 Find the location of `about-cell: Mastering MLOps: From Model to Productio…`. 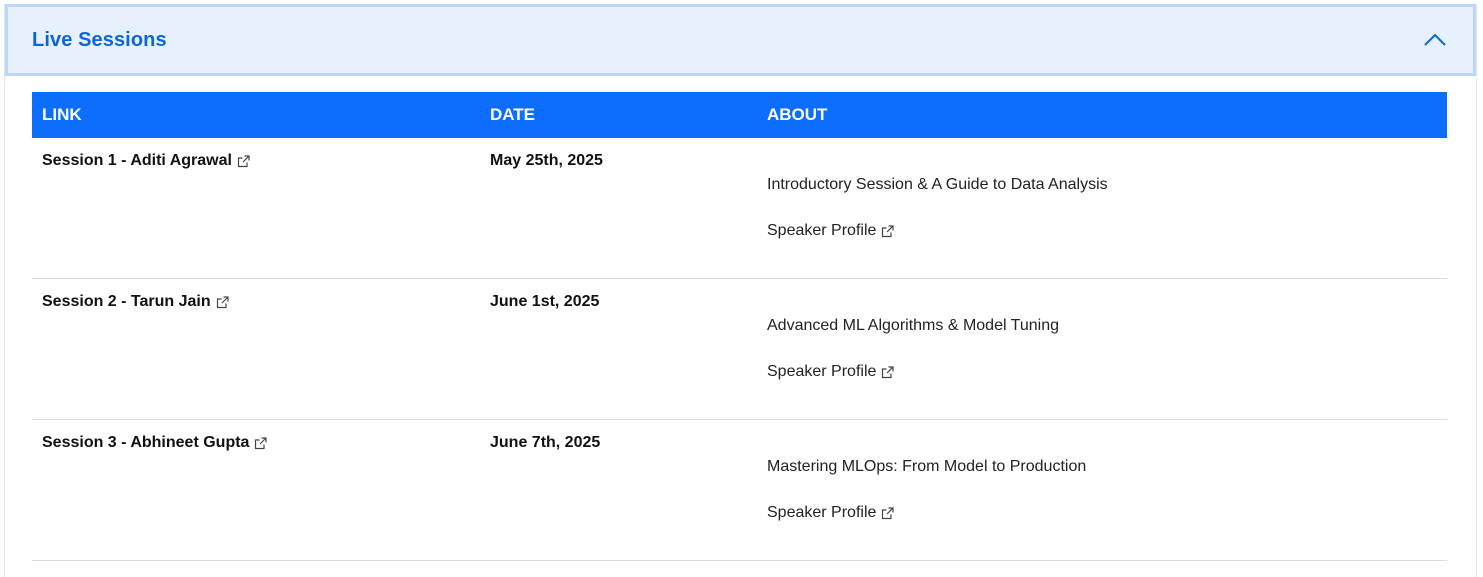

about-cell: Mastering MLOps: From Model to Productio… is located at coordinates (1102, 490).